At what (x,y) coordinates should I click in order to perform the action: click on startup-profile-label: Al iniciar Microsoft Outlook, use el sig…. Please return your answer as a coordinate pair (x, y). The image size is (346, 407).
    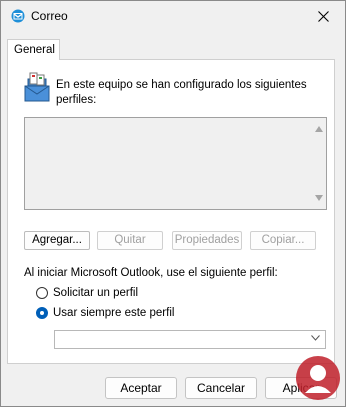
    Looking at the image, I should click on (151, 273).